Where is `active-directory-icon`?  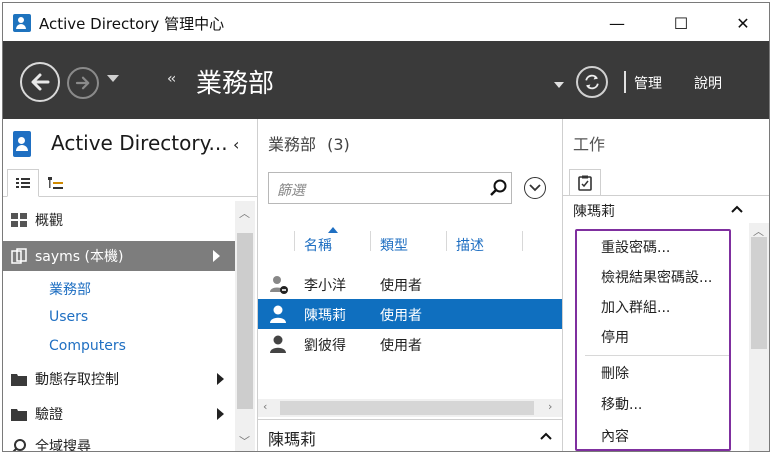 active-directory-icon is located at coordinates (22, 144).